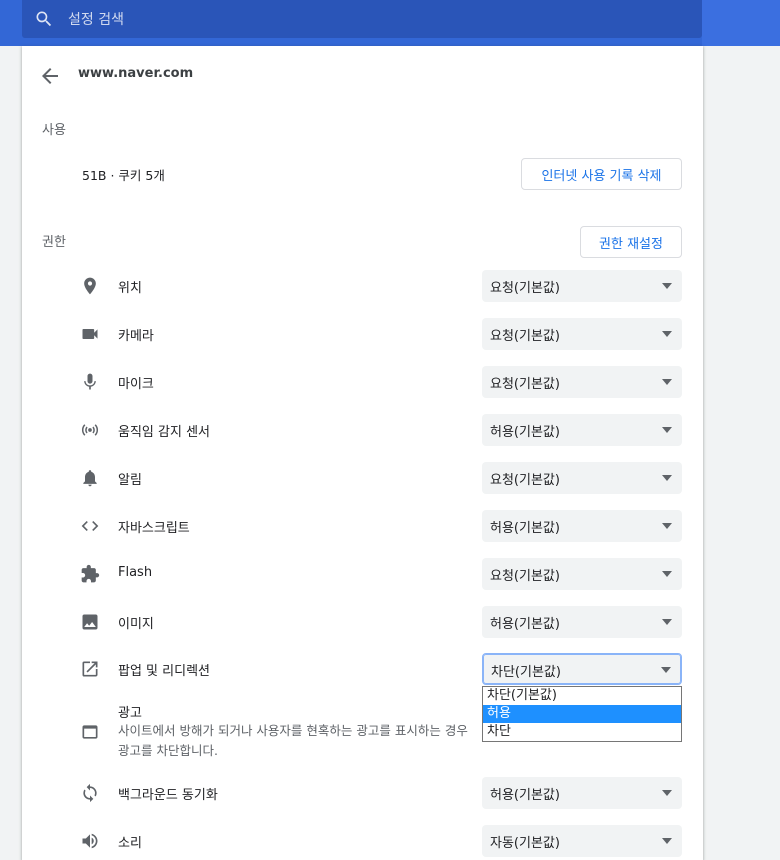 This screenshot has height=860, width=780. What do you see at coordinates (154, 528) in the screenshot?
I see `permission-label: 자바스크립트` at bounding box center [154, 528].